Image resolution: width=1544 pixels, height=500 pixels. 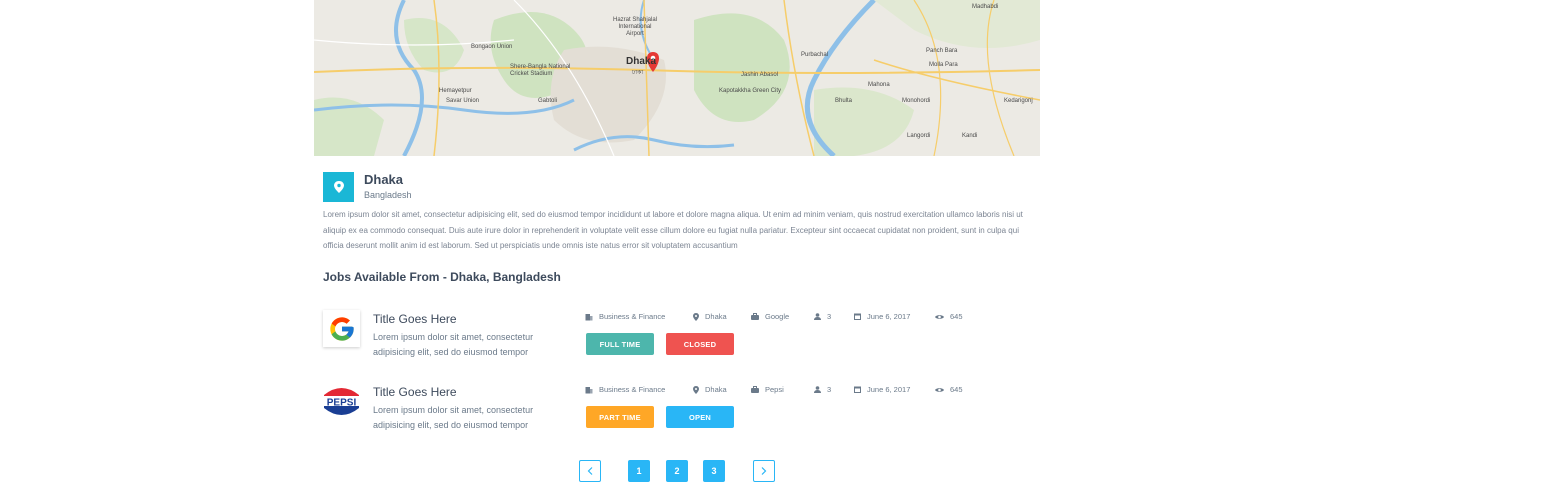 What do you see at coordinates (774, 389) in the screenshot?
I see `job-company-label: Pepsi` at bounding box center [774, 389].